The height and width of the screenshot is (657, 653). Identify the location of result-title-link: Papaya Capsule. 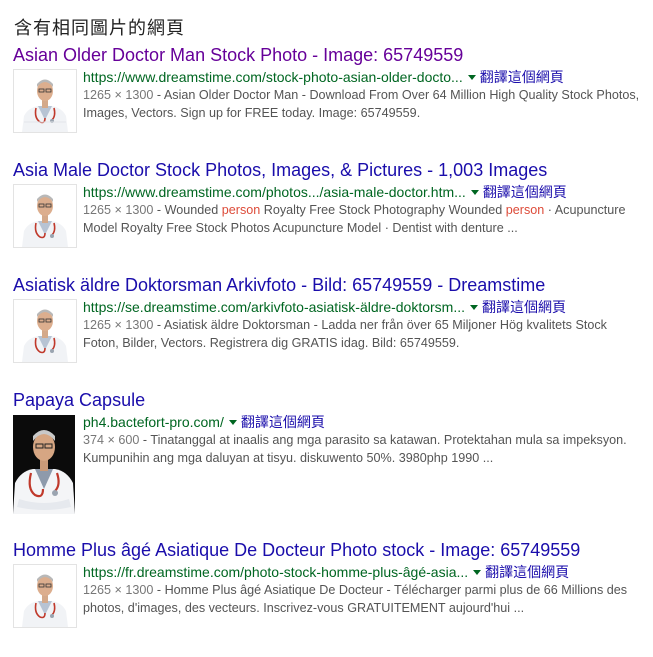
(328, 400).